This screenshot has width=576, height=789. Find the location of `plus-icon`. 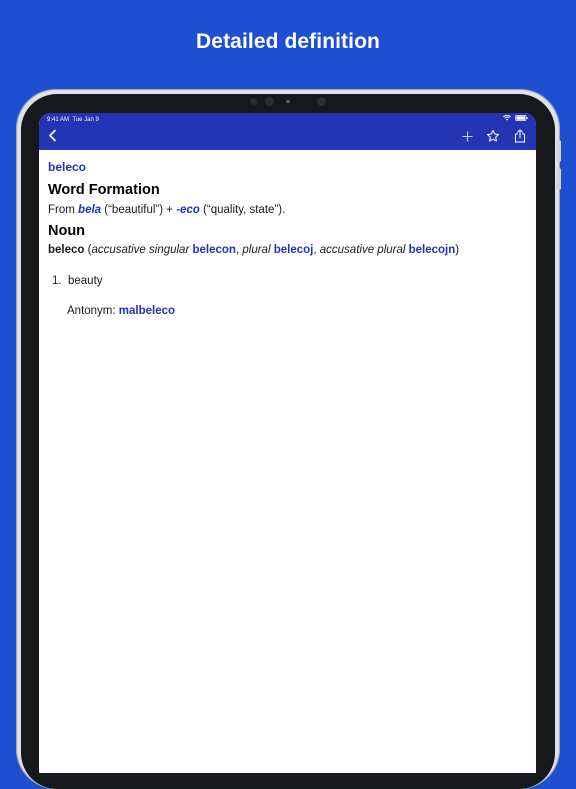

plus-icon is located at coordinates (467, 138).